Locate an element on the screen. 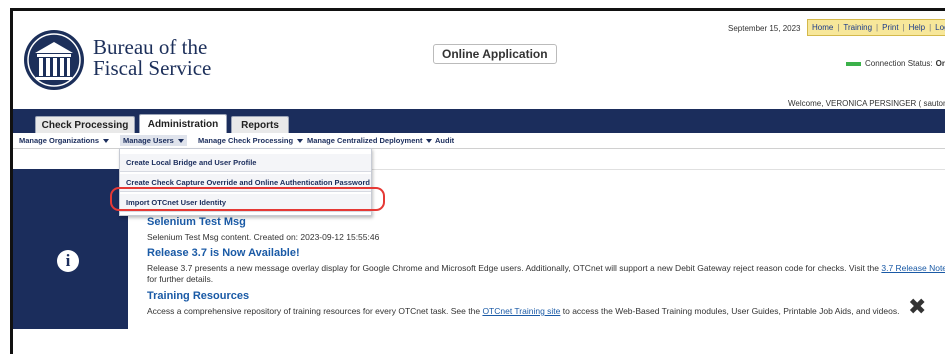 The height and width of the screenshot is (354, 945). menu-label: Audit is located at coordinates (445, 140).